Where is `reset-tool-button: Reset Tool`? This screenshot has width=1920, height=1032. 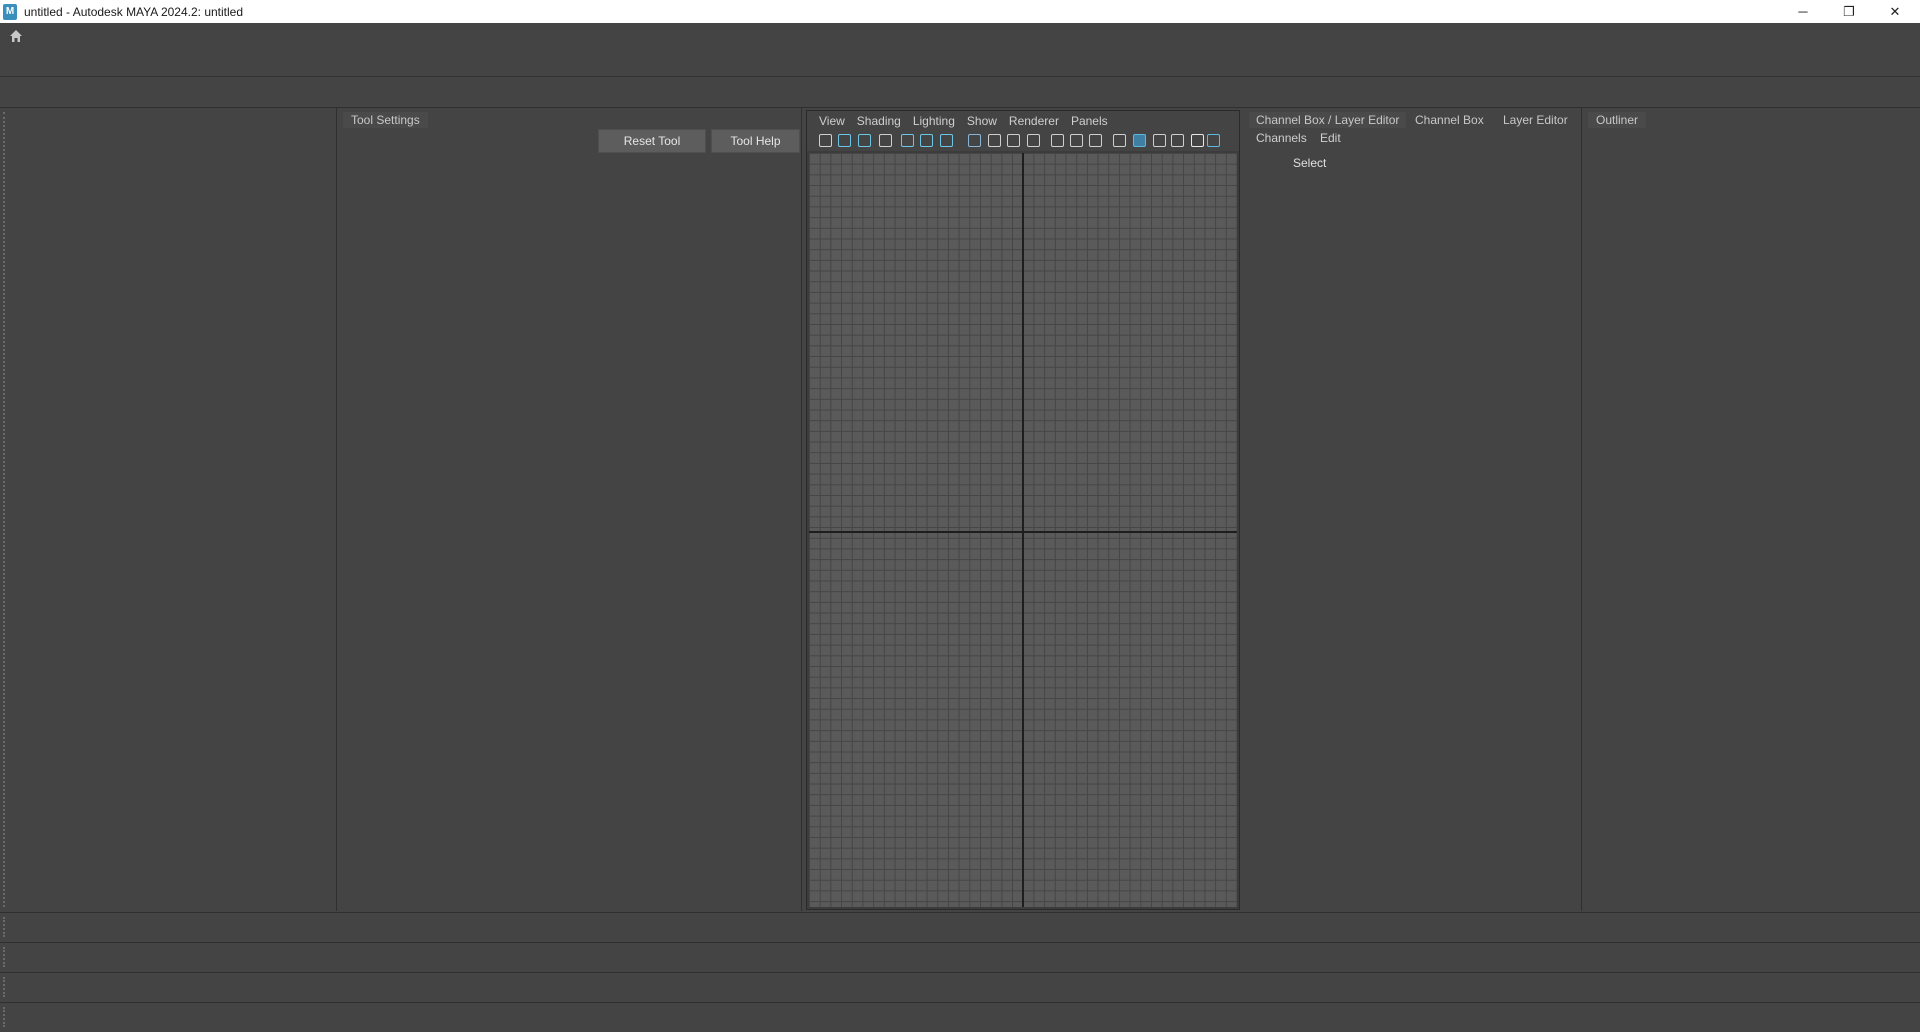
reset-tool-button: Reset Tool is located at coordinates (652, 141).